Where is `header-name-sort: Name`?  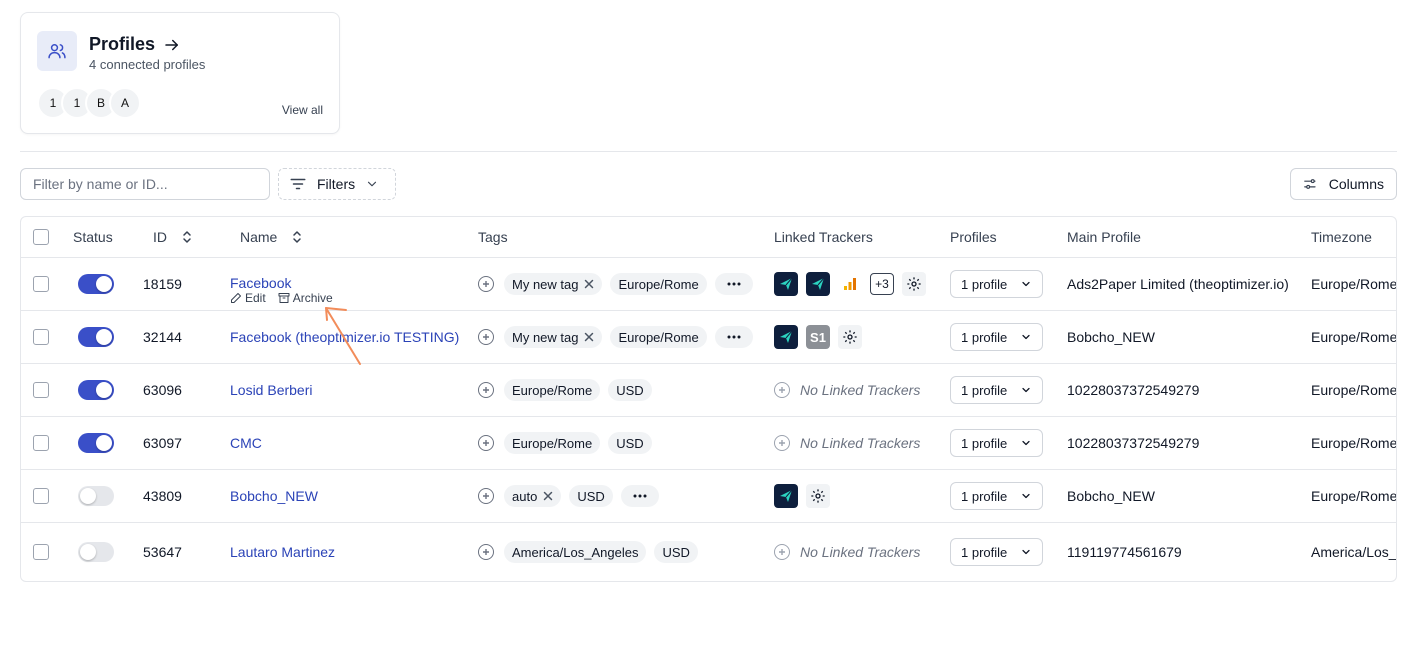
header-name-sort: Name is located at coordinates (271, 237).